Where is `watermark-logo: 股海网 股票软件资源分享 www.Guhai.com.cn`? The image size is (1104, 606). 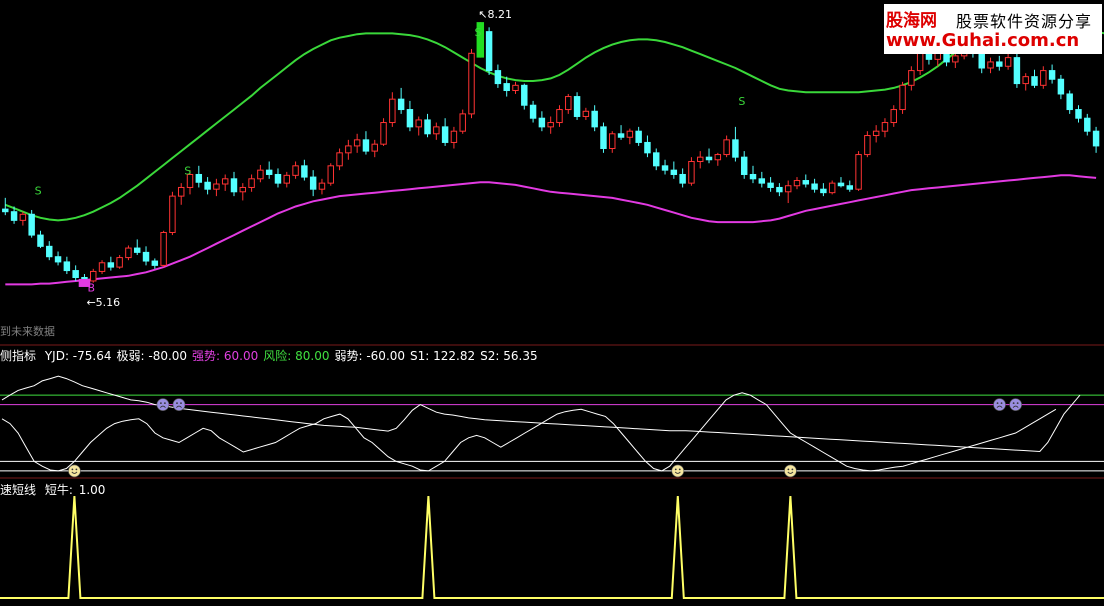
watermark-logo: 股海网 股票软件资源分享 www.Guhai.com.cn is located at coordinates (993, 29).